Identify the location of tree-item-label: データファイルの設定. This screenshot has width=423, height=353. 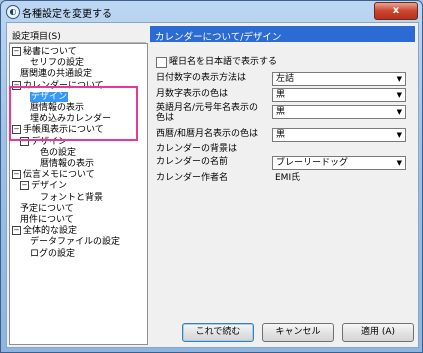
(75, 242).